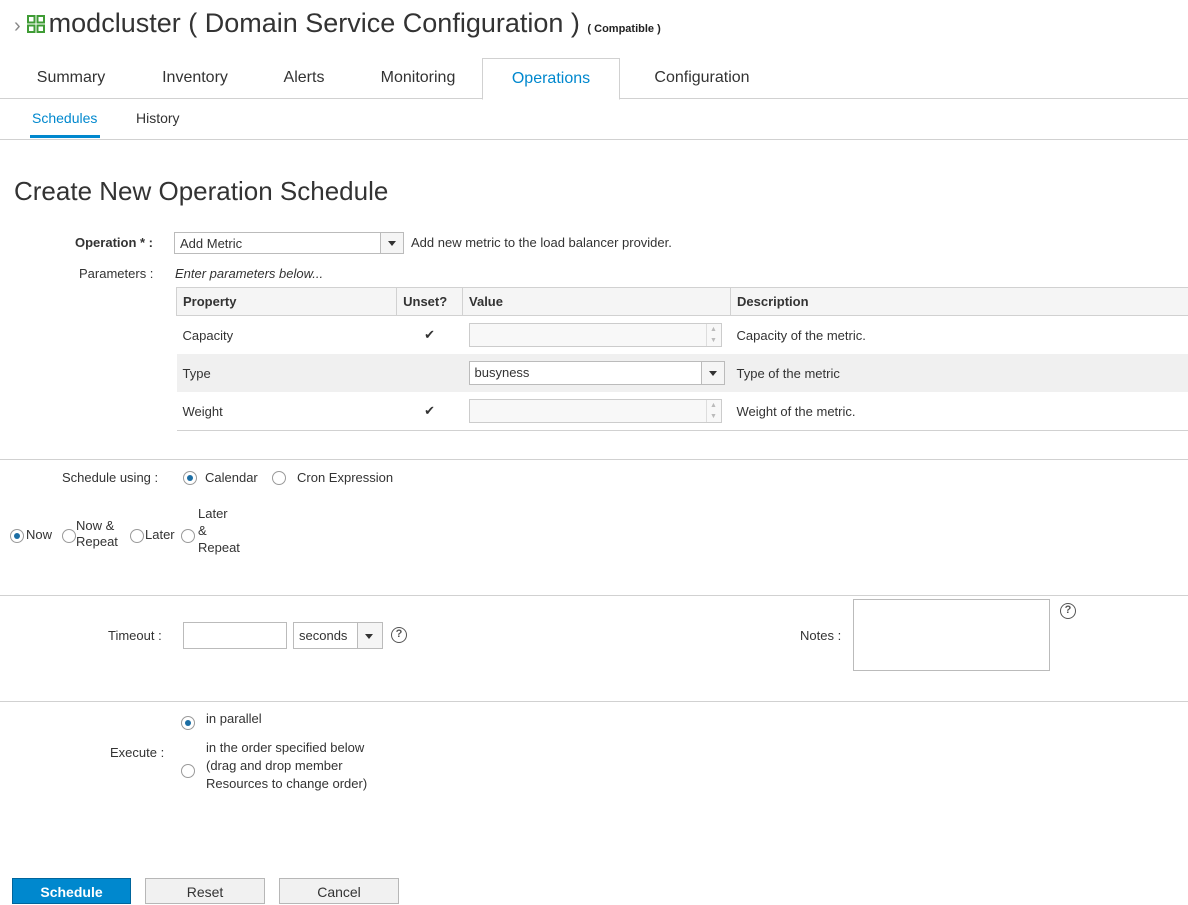  What do you see at coordinates (418, 78) in the screenshot?
I see `tab-monitoring: Monitoring` at bounding box center [418, 78].